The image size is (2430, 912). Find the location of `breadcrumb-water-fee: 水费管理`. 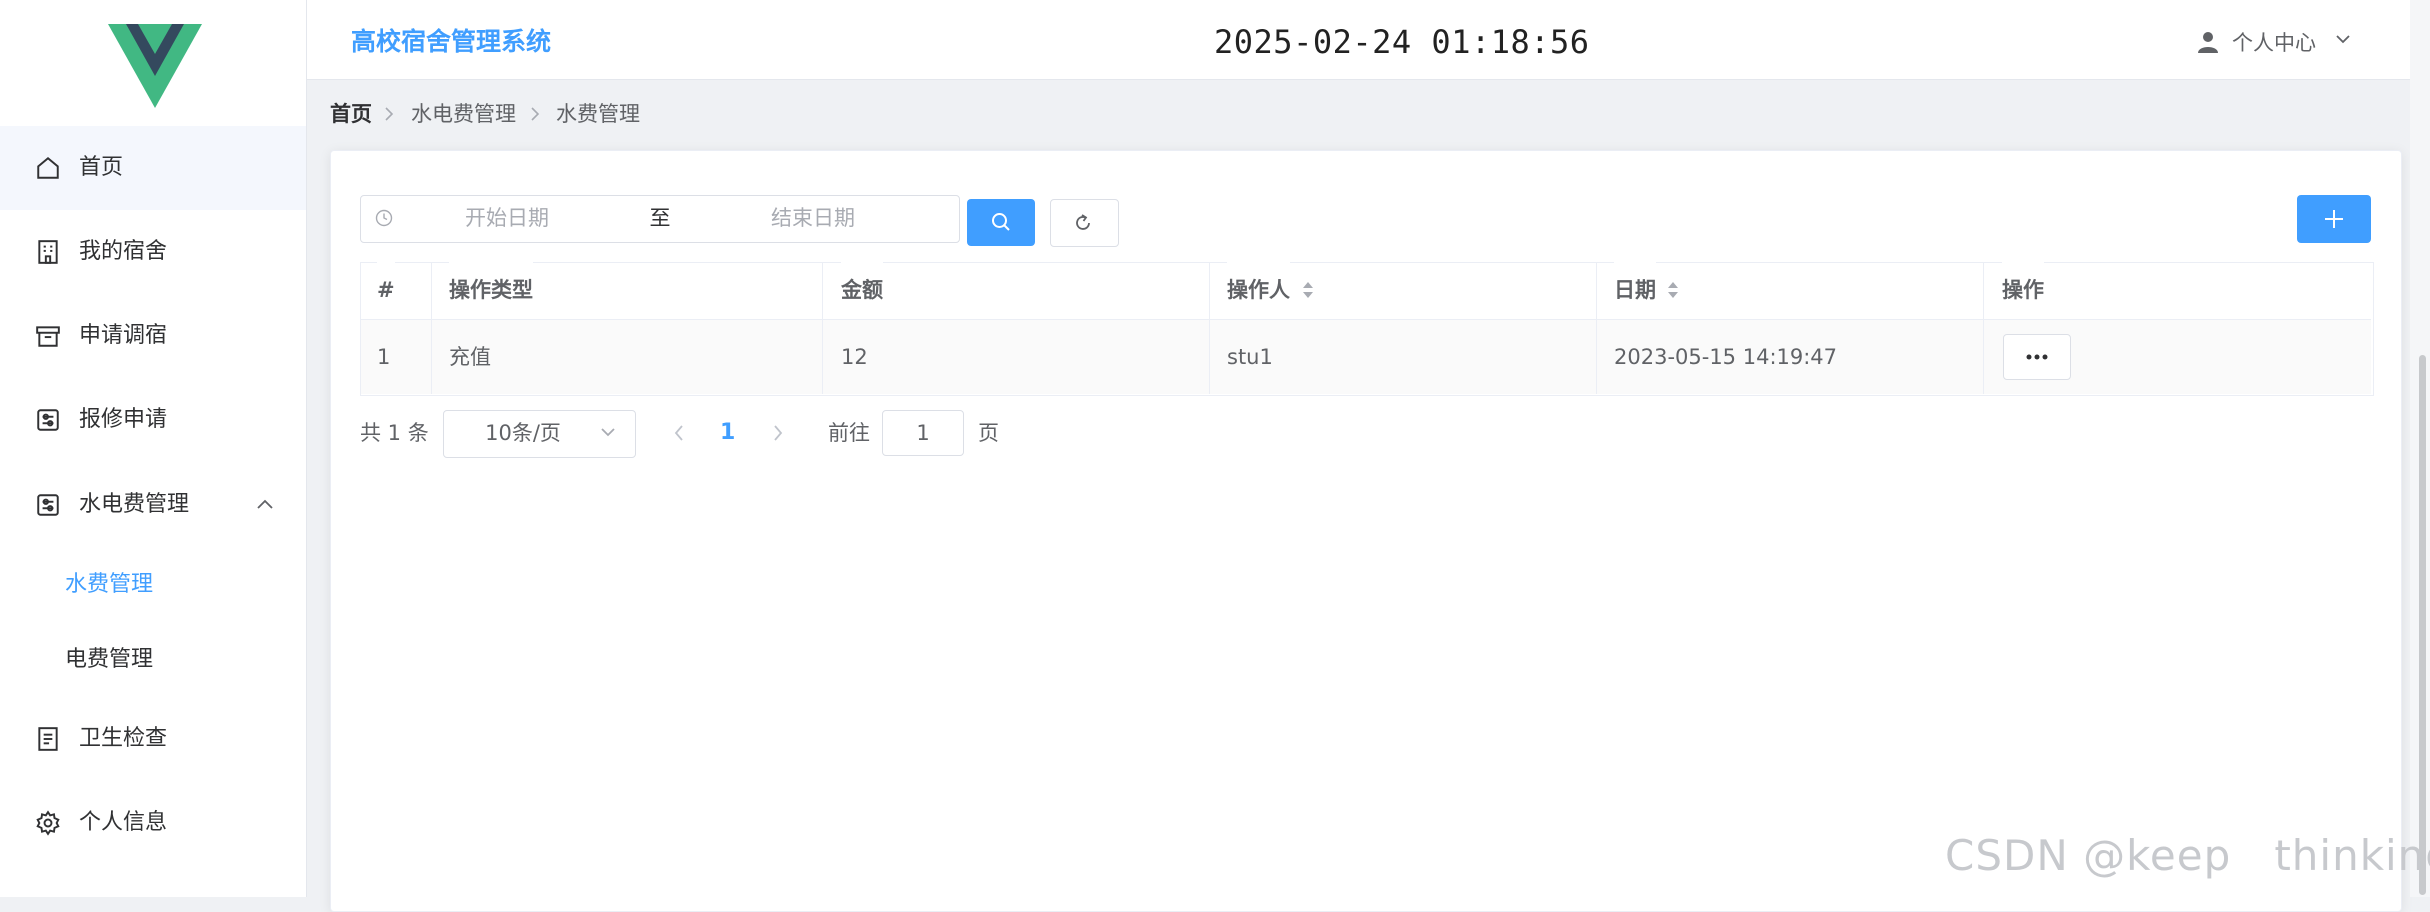

breadcrumb-water-fee: 水费管理 is located at coordinates (598, 114).